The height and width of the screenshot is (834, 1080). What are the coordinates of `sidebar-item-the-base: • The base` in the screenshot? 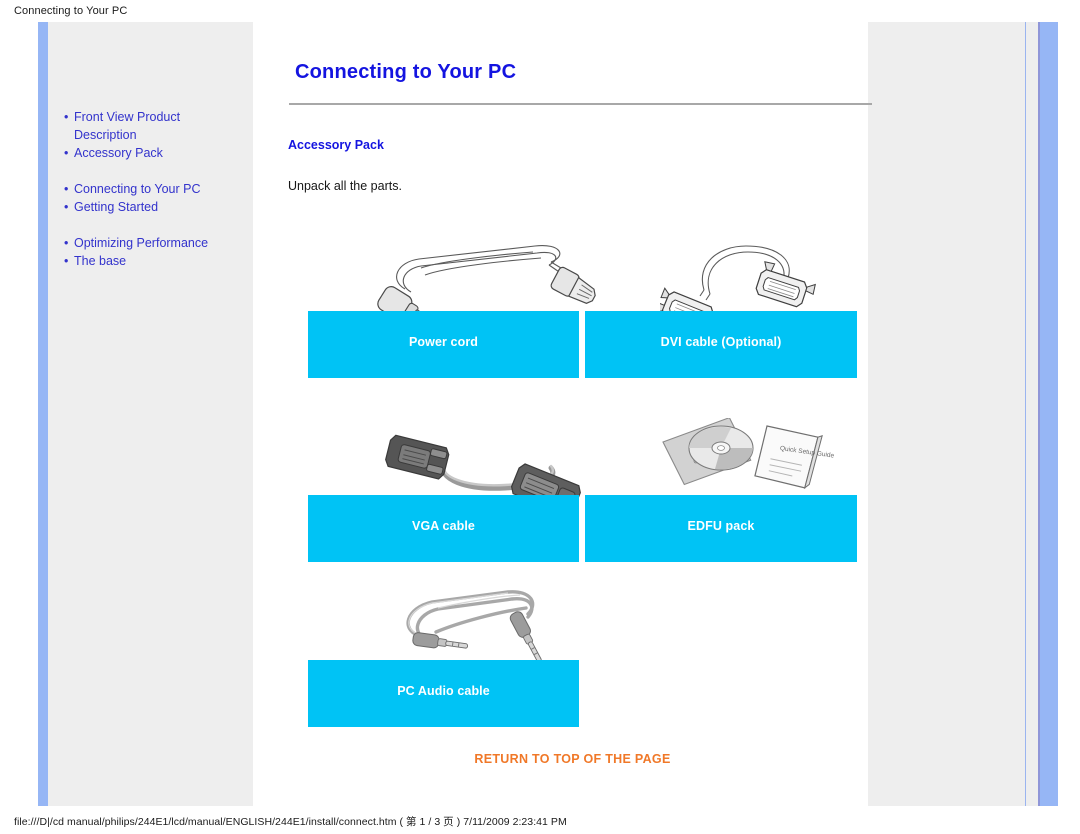 It's located at (152, 261).